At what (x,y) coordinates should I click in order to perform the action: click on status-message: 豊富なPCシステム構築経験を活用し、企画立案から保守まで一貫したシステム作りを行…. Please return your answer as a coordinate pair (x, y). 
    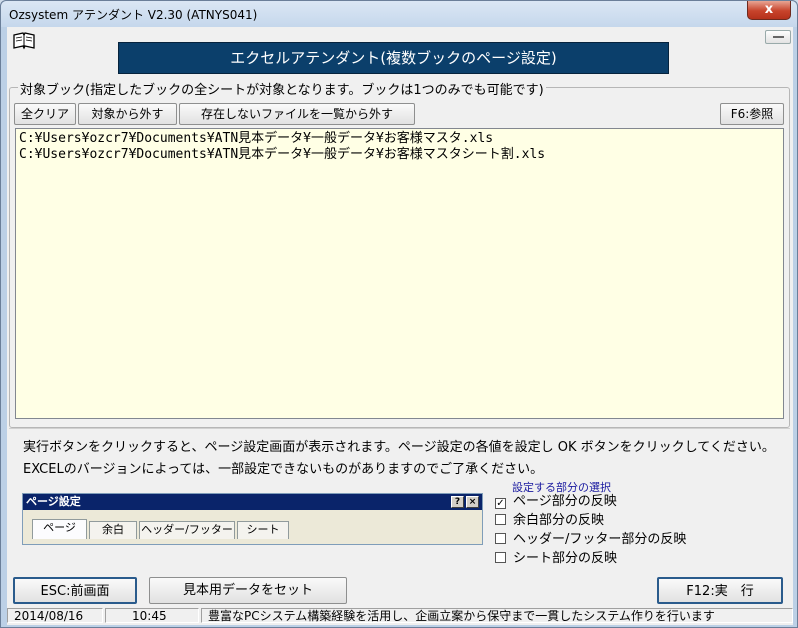
    Looking at the image, I should click on (497, 615).